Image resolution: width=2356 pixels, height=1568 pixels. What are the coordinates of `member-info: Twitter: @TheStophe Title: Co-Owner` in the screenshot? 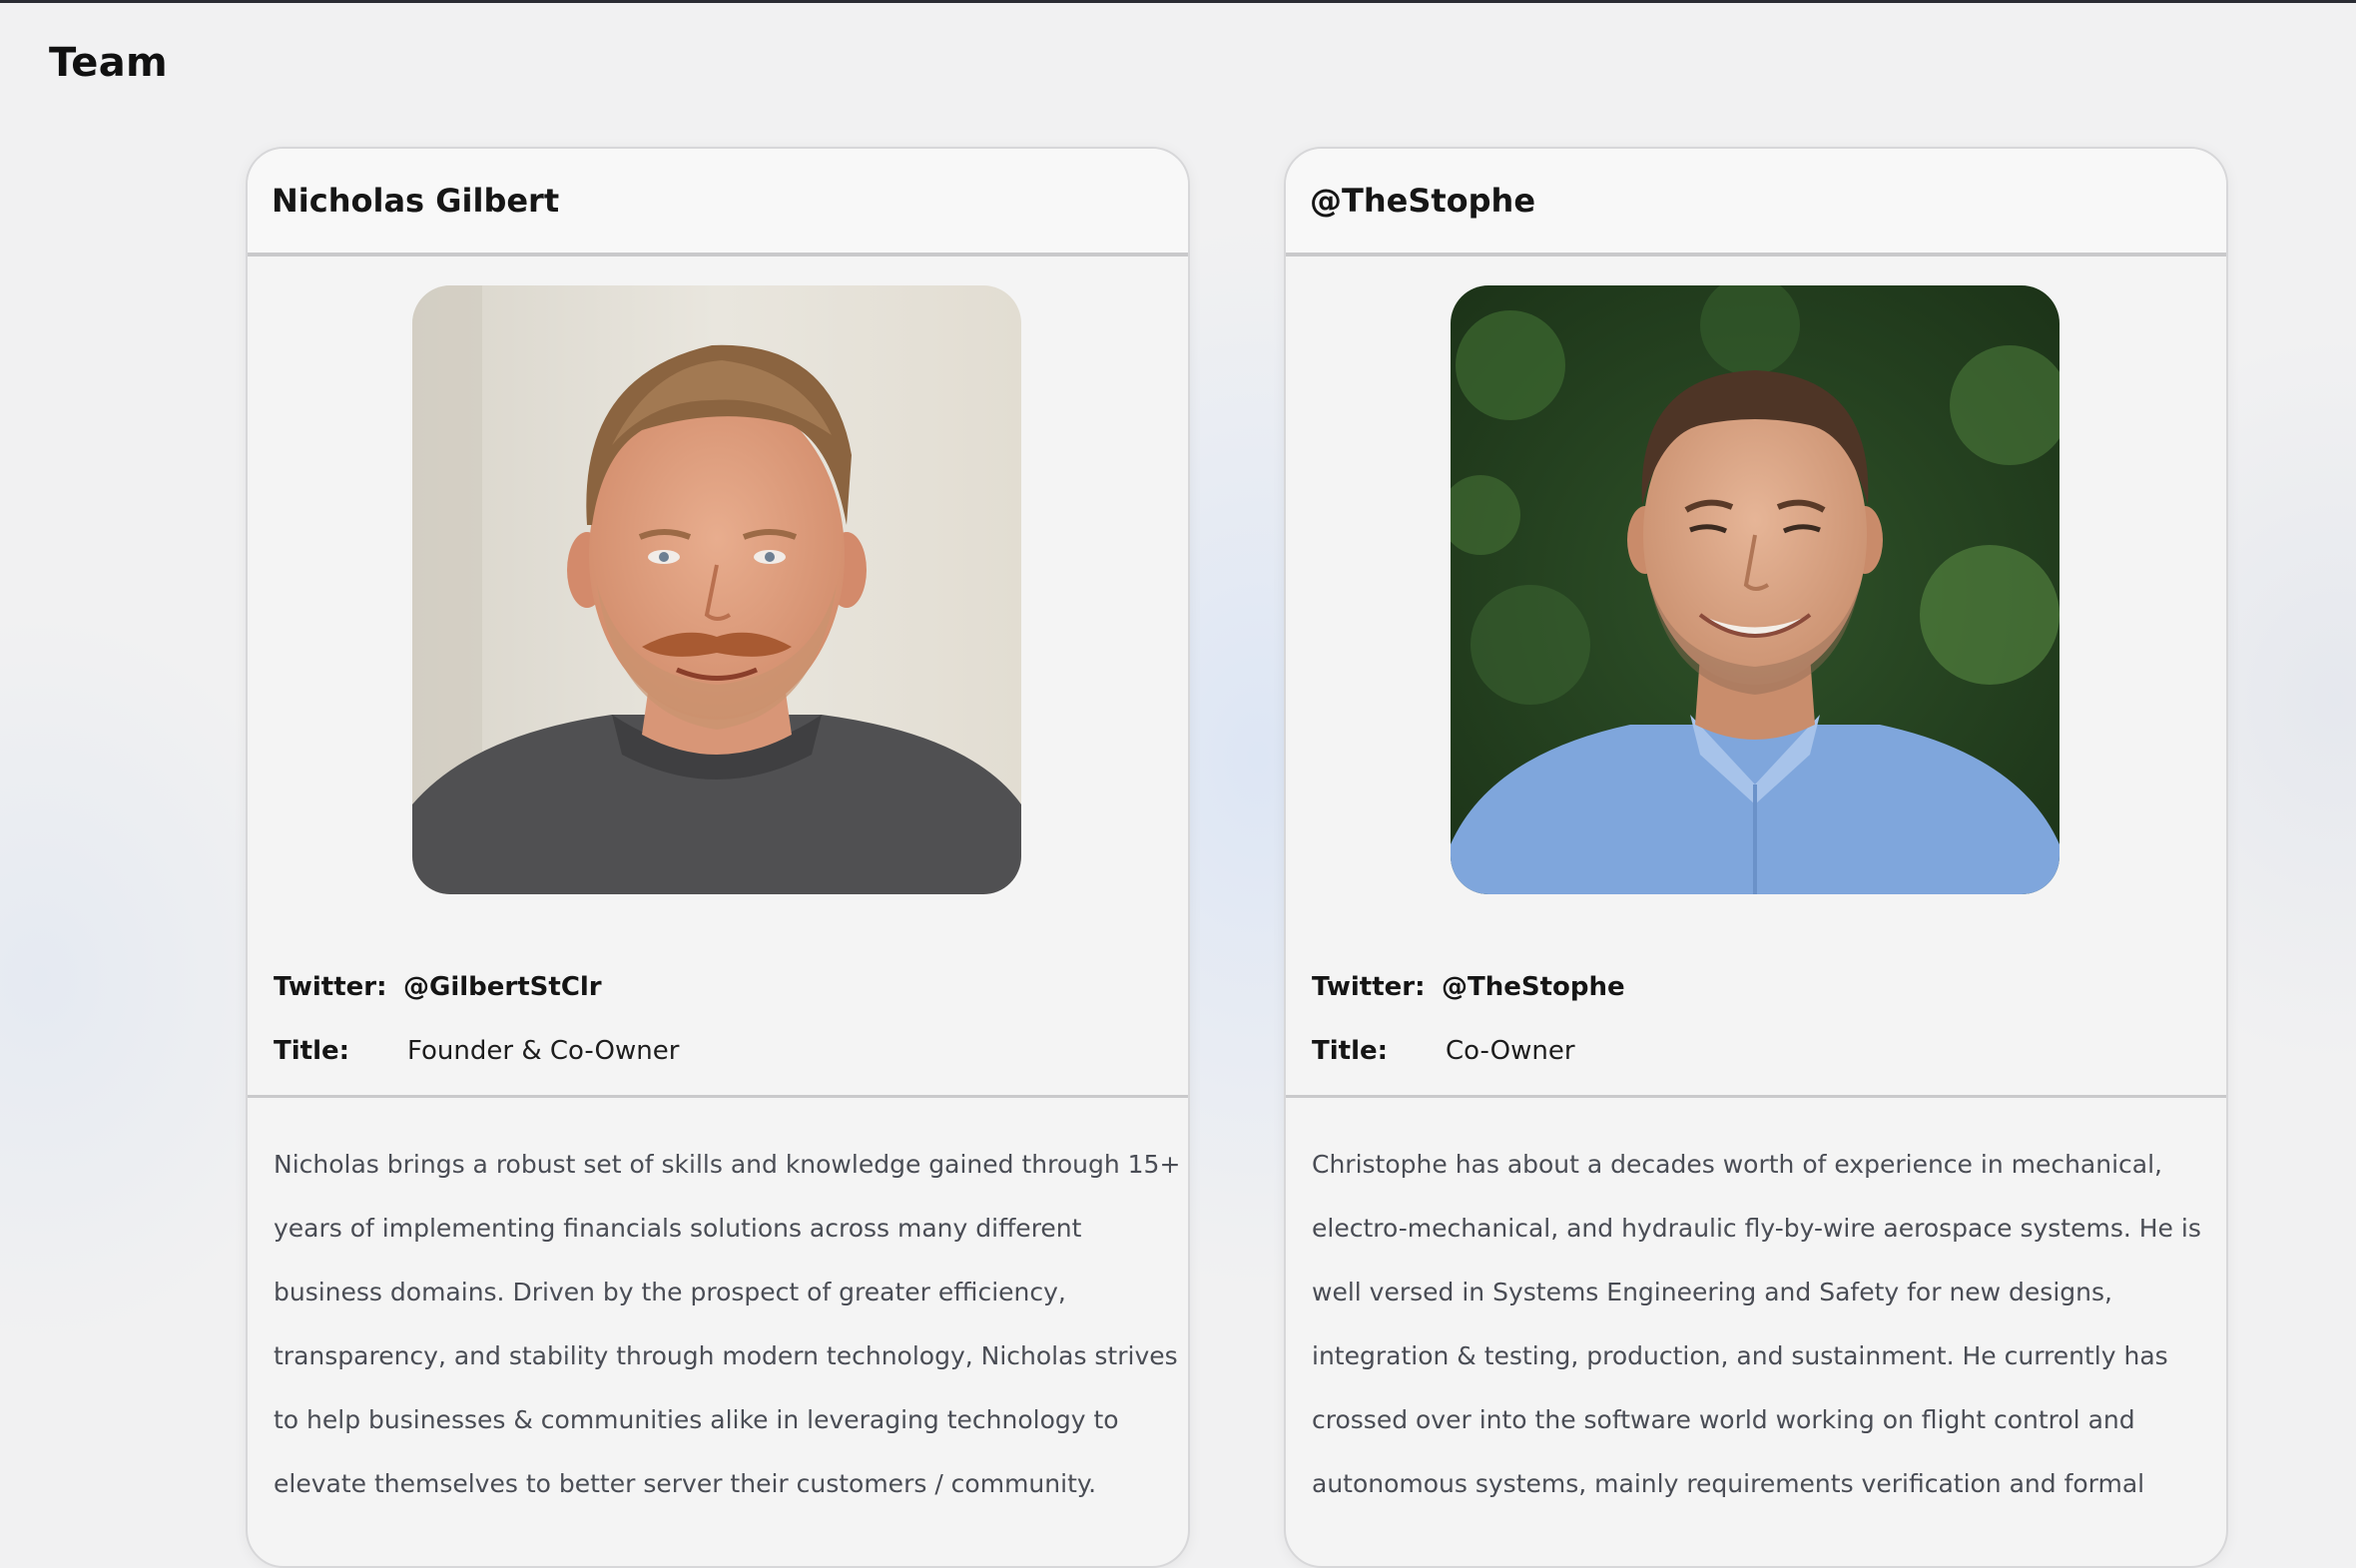 It's located at (1751, 1019).